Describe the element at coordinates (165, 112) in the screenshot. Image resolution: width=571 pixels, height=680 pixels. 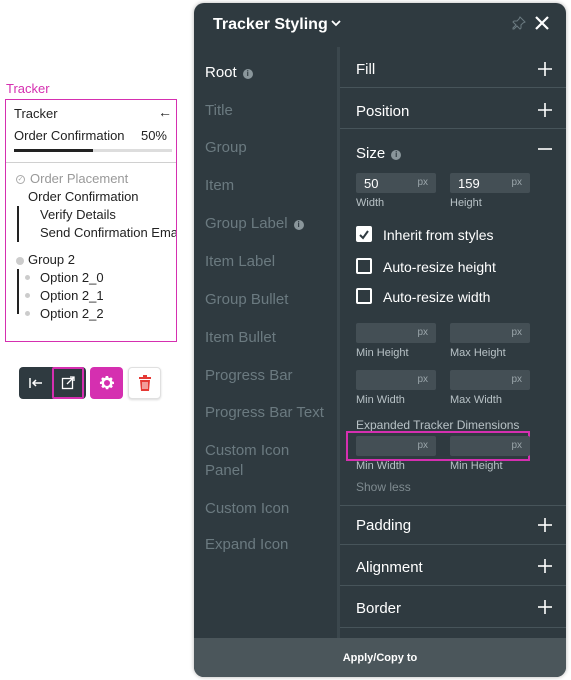
I see `back-arrow-icon: ←` at that location.